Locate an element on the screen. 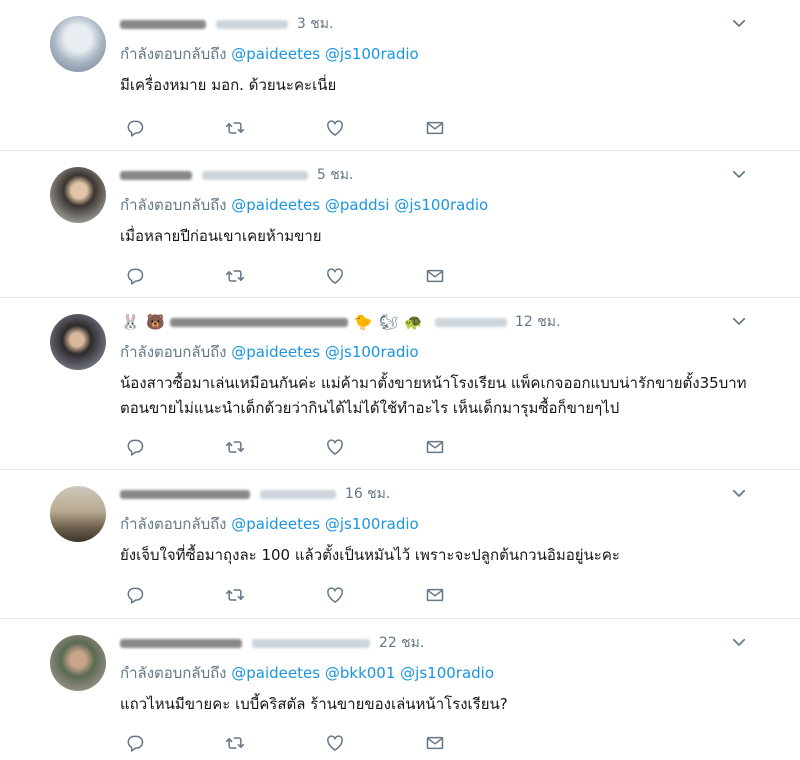 Image resolution: width=800 pixels, height=760 pixels. tweet-header: 16 ชม. is located at coordinates (255, 493).